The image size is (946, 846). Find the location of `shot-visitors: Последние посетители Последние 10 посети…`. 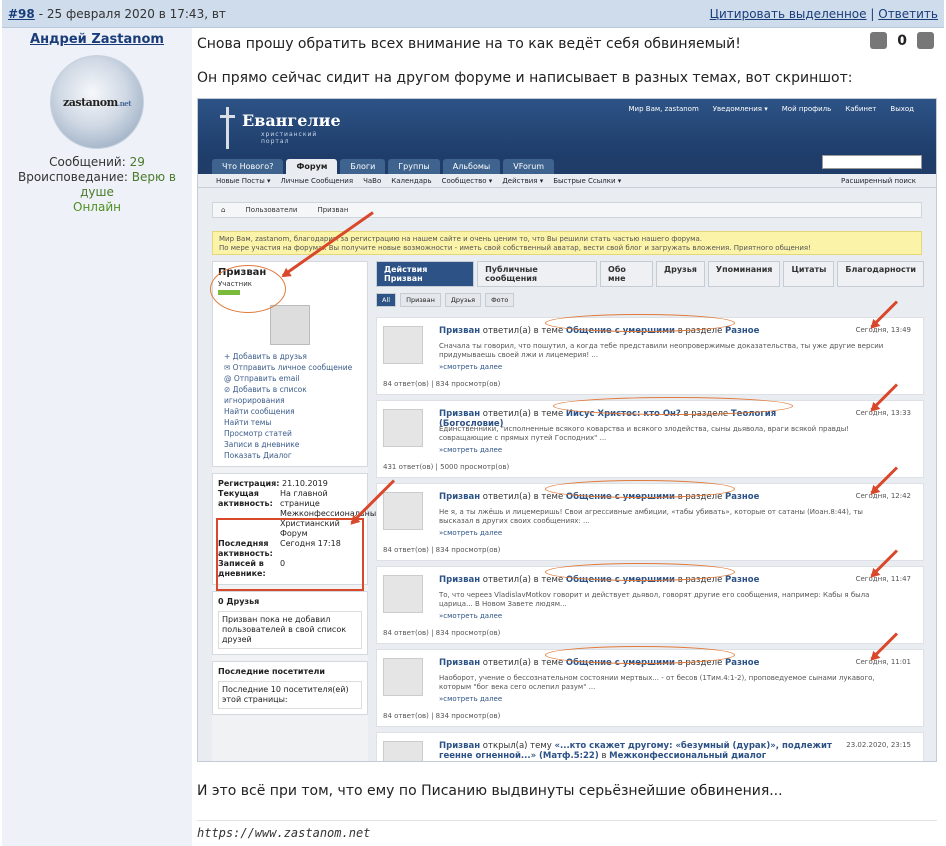

shot-visitors: Последние посетители Последние 10 посети… is located at coordinates (290, 688).